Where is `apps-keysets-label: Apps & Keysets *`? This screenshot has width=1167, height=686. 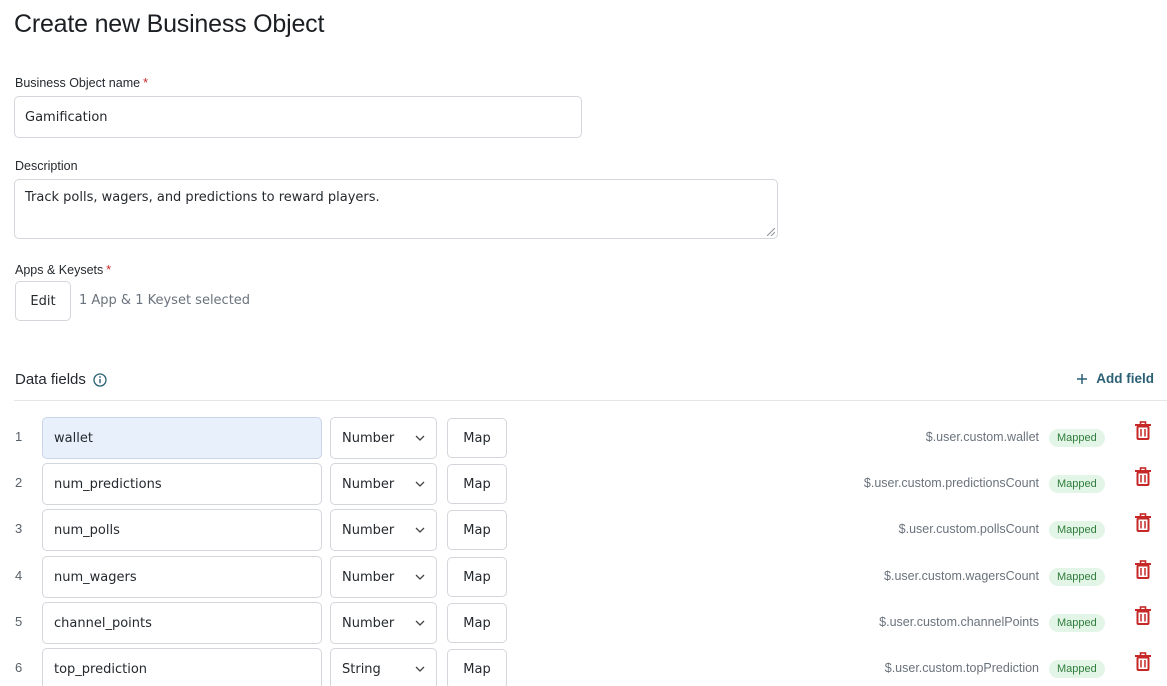 apps-keysets-label: Apps & Keysets * is located at coordinates (63, 270).